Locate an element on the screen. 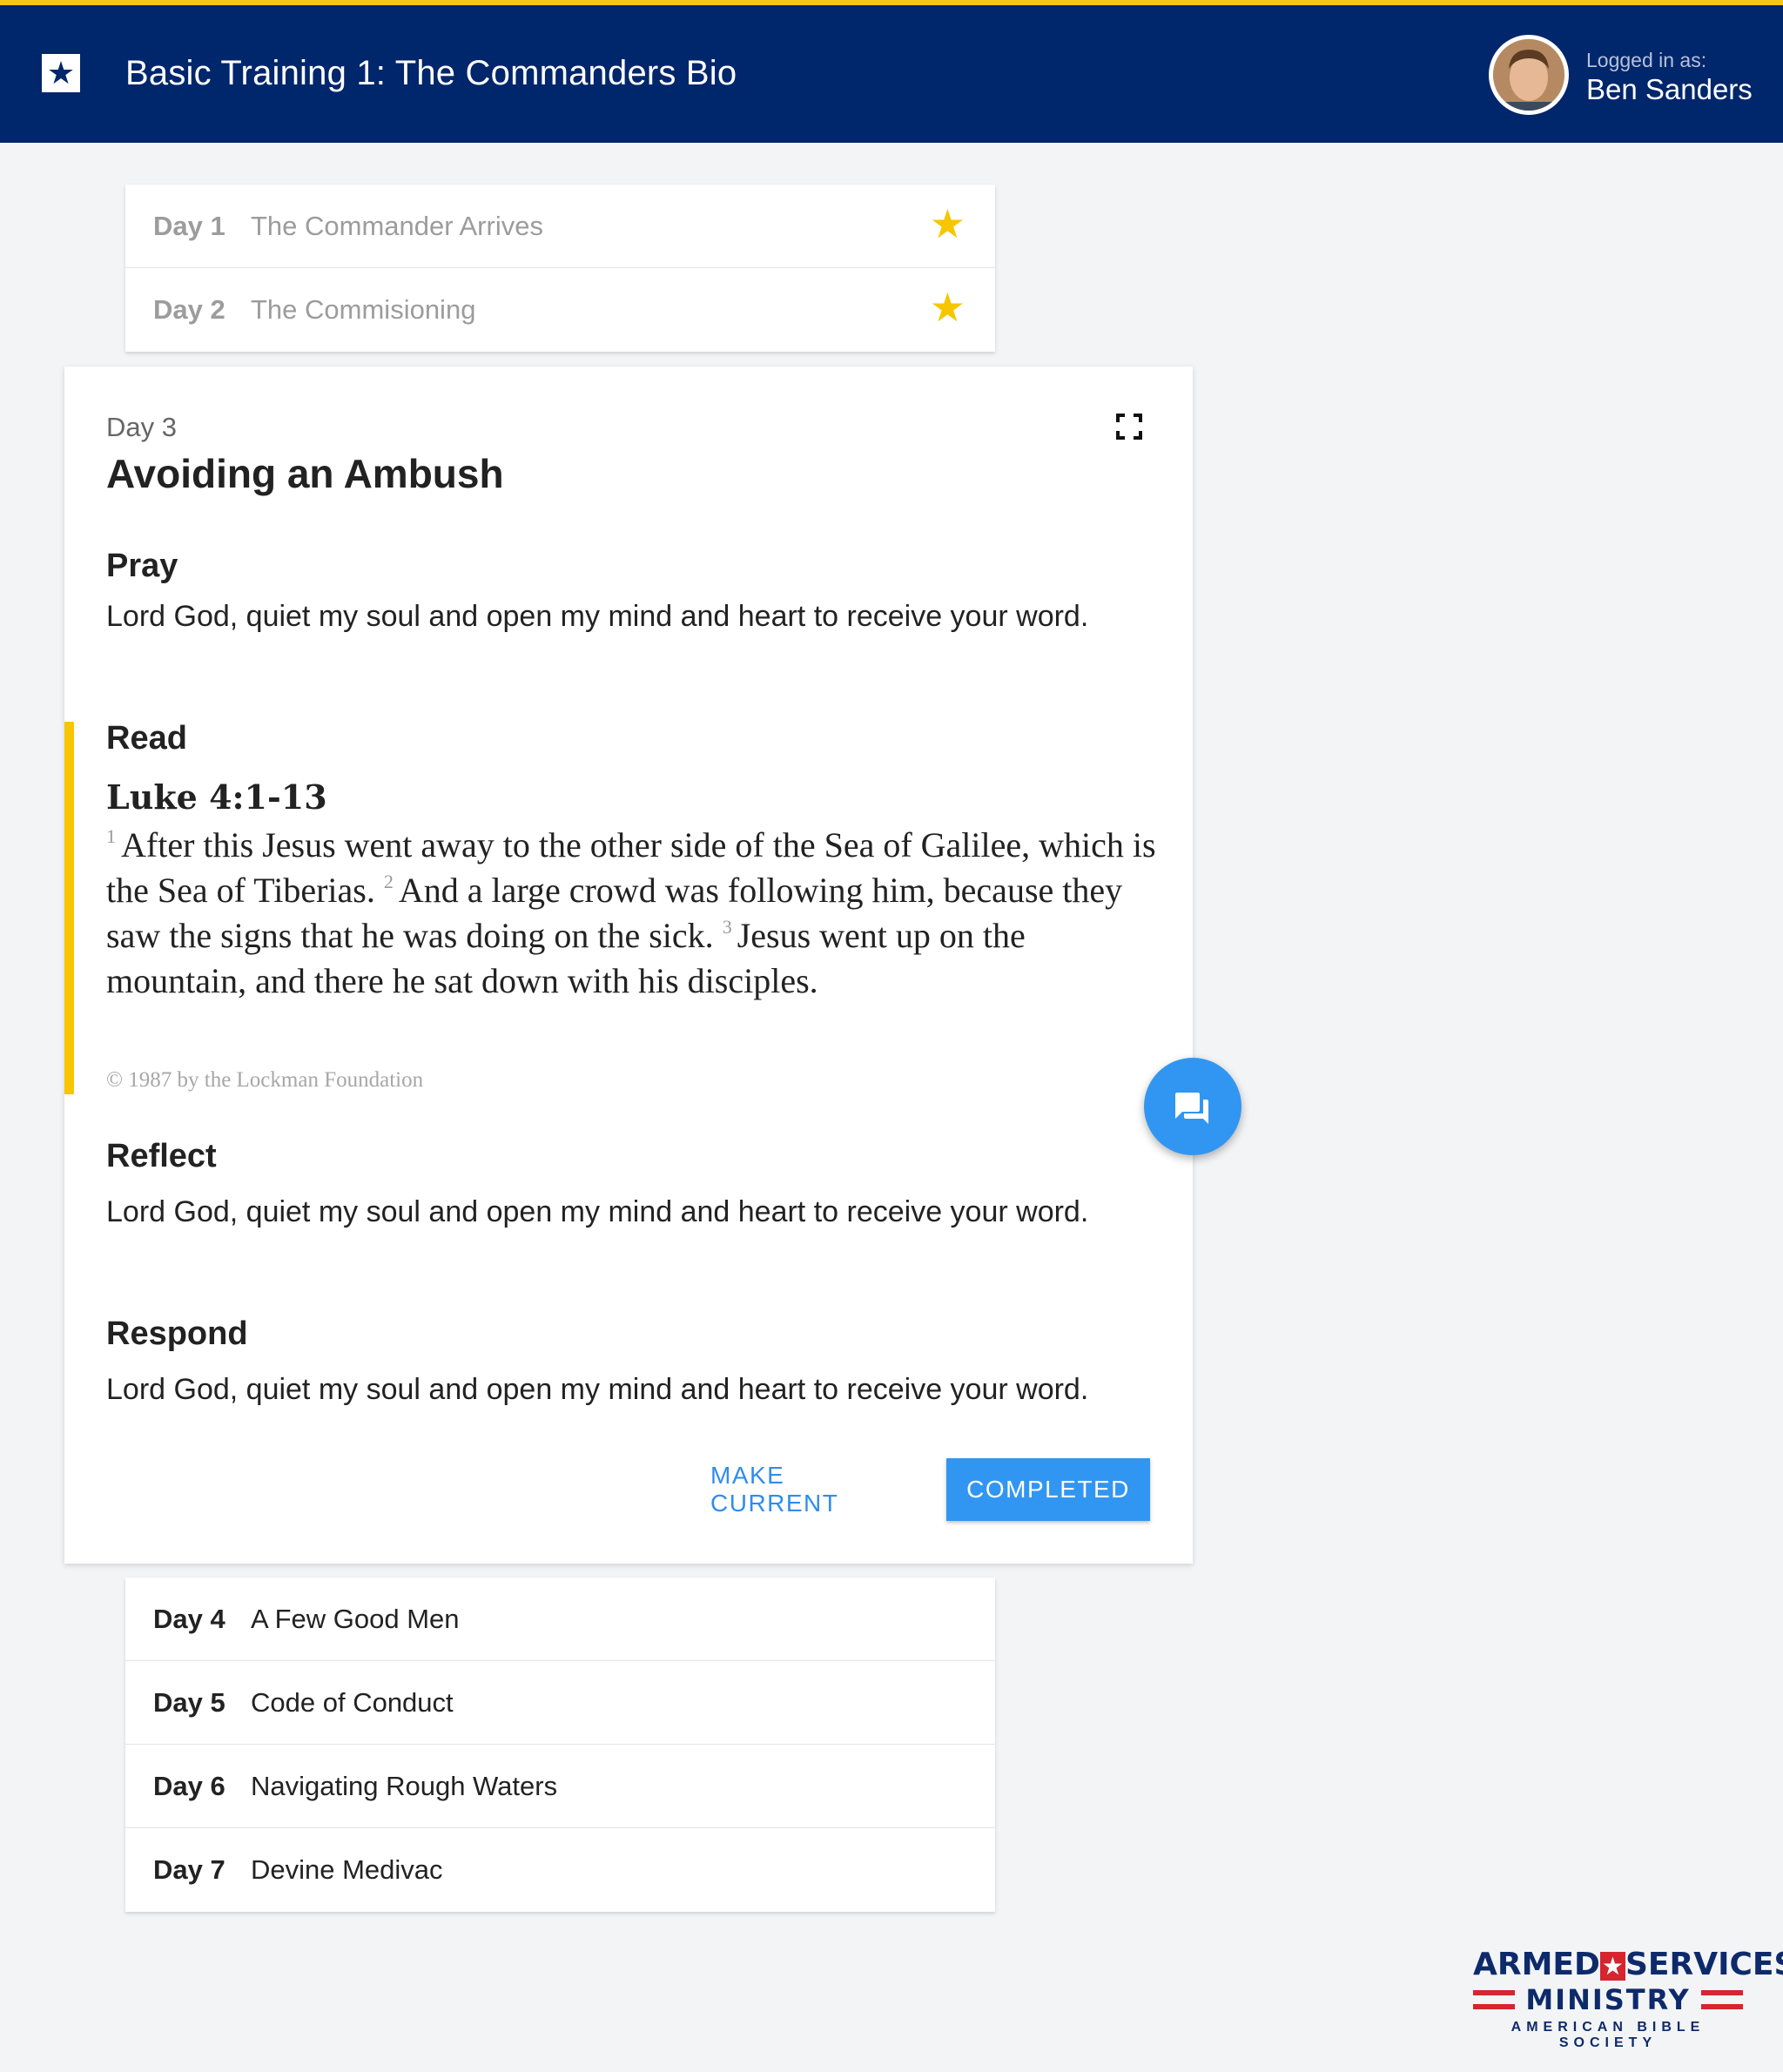 This screenshot has width=1783, height=2072. star-logo-icon: ★ is located at coordinates (61, 73).